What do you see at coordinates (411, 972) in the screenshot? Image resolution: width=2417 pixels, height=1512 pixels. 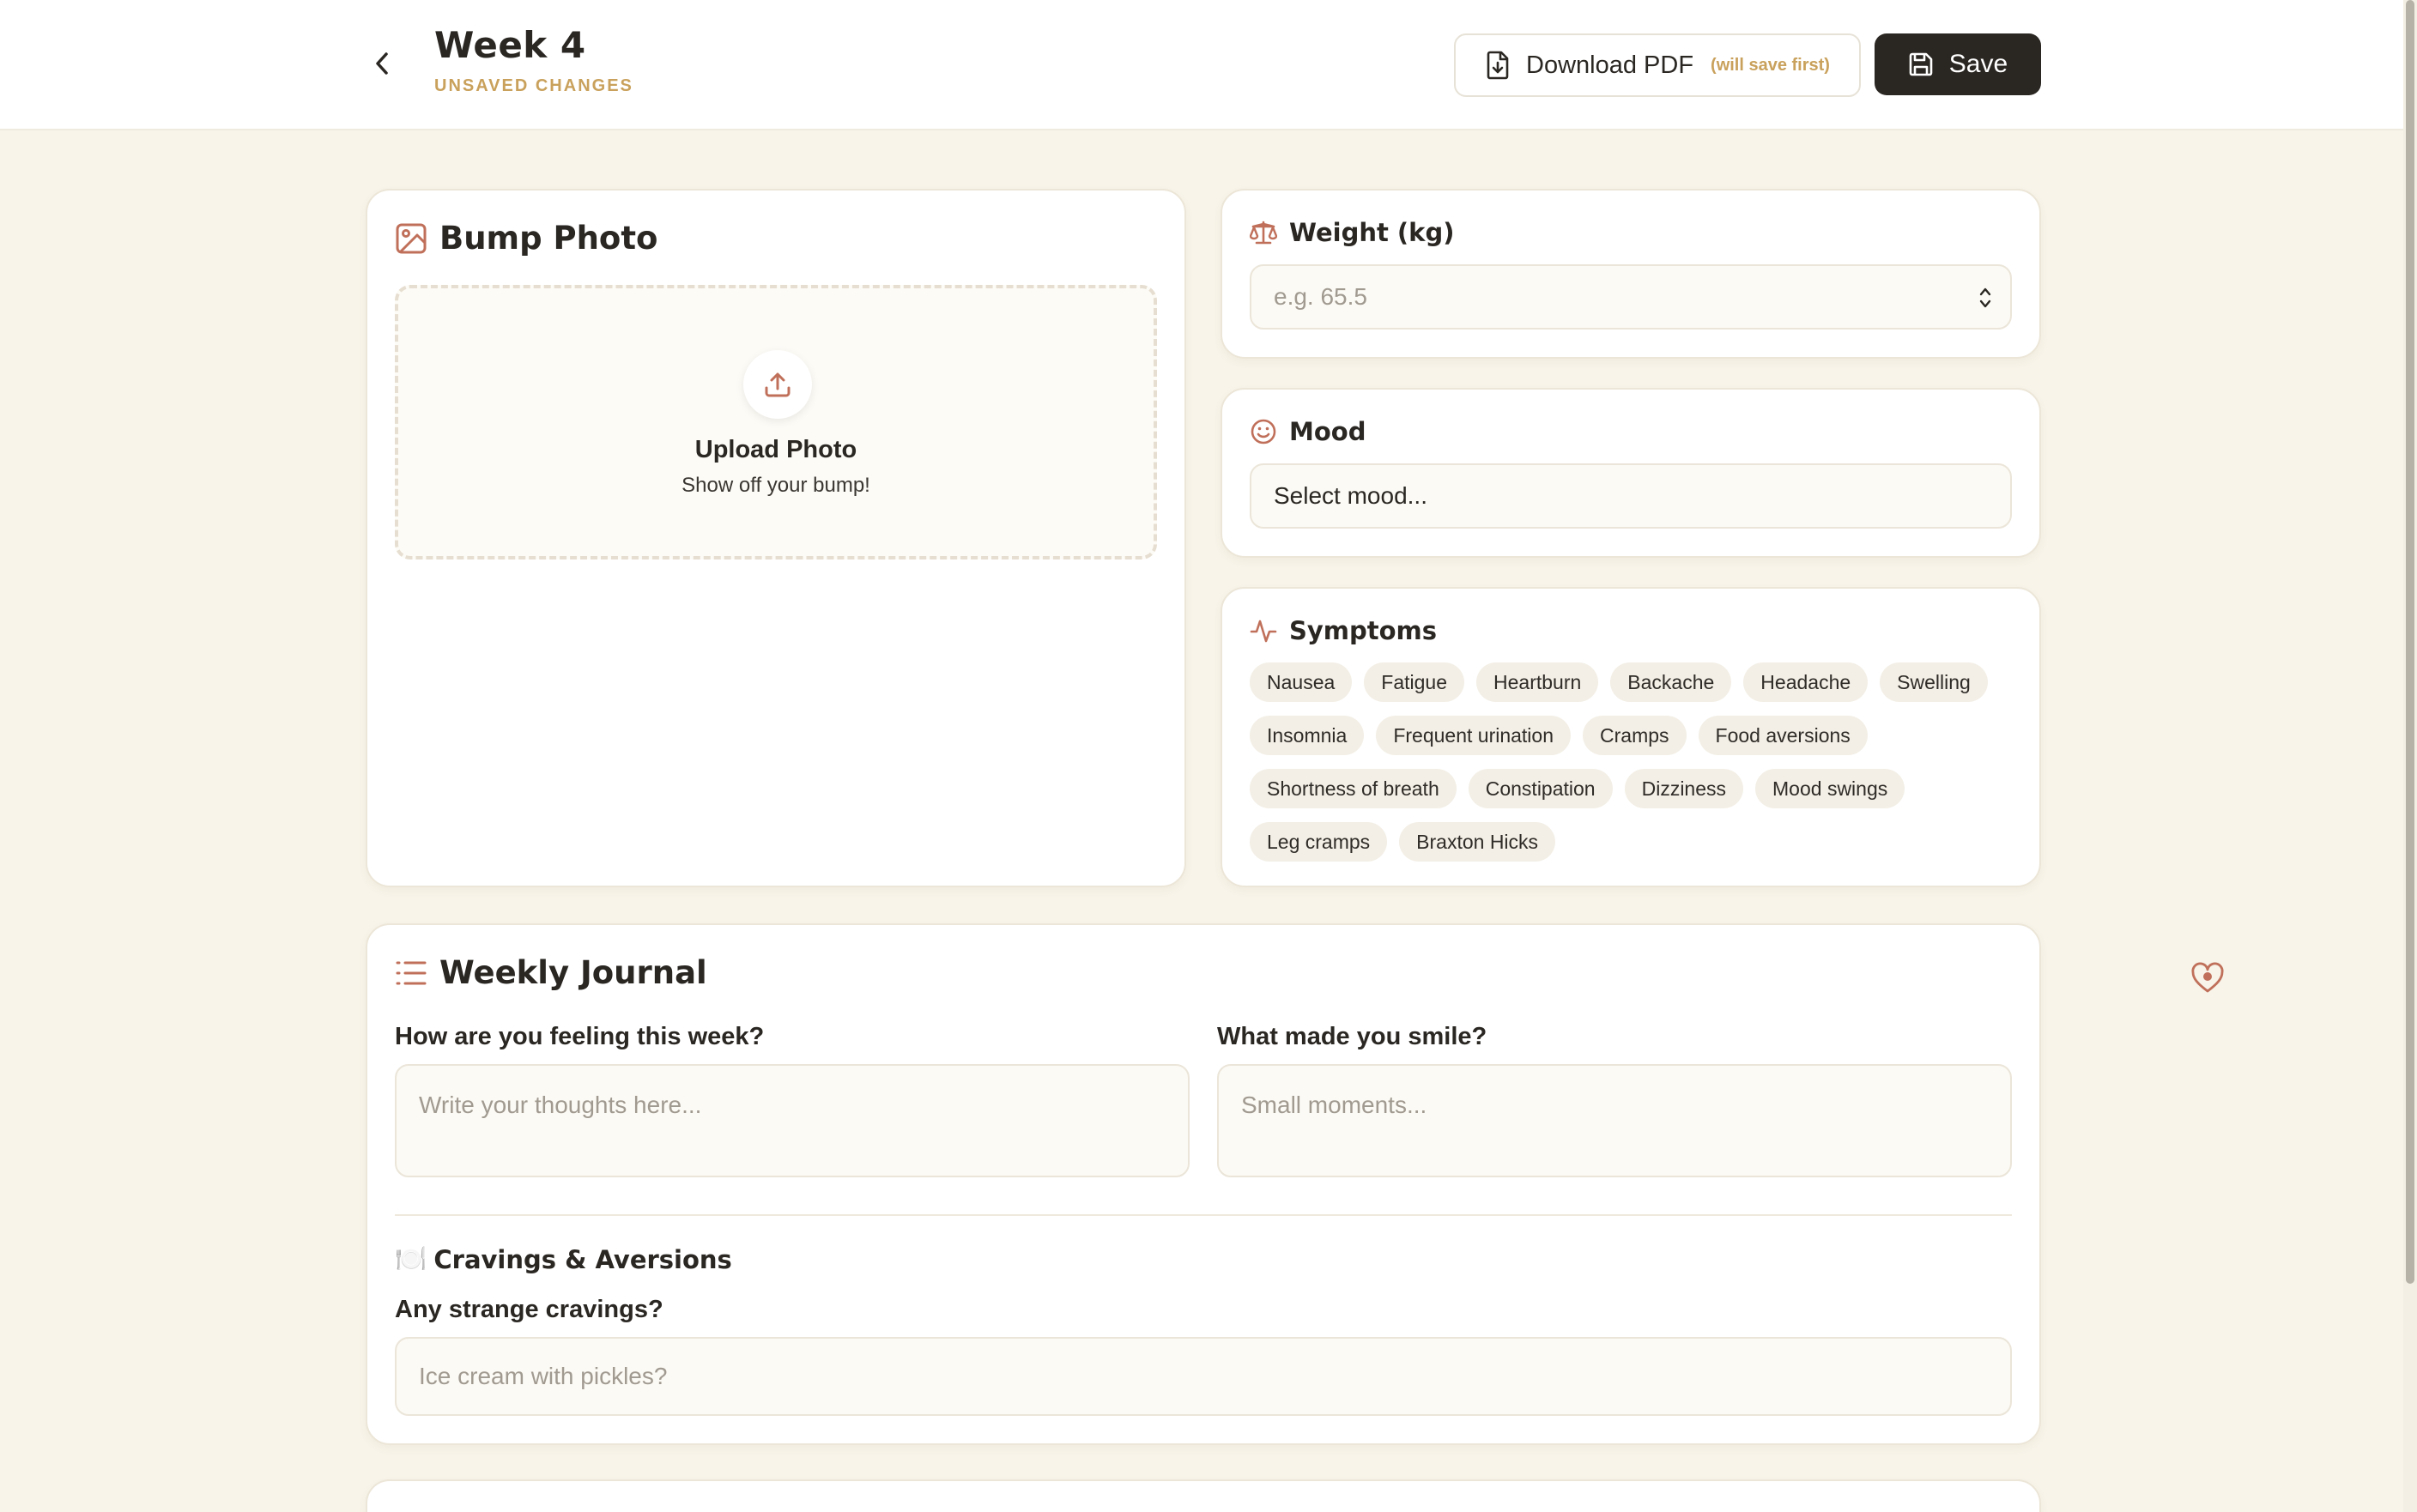 I see `list-icon` at bounding box center [411, 972].